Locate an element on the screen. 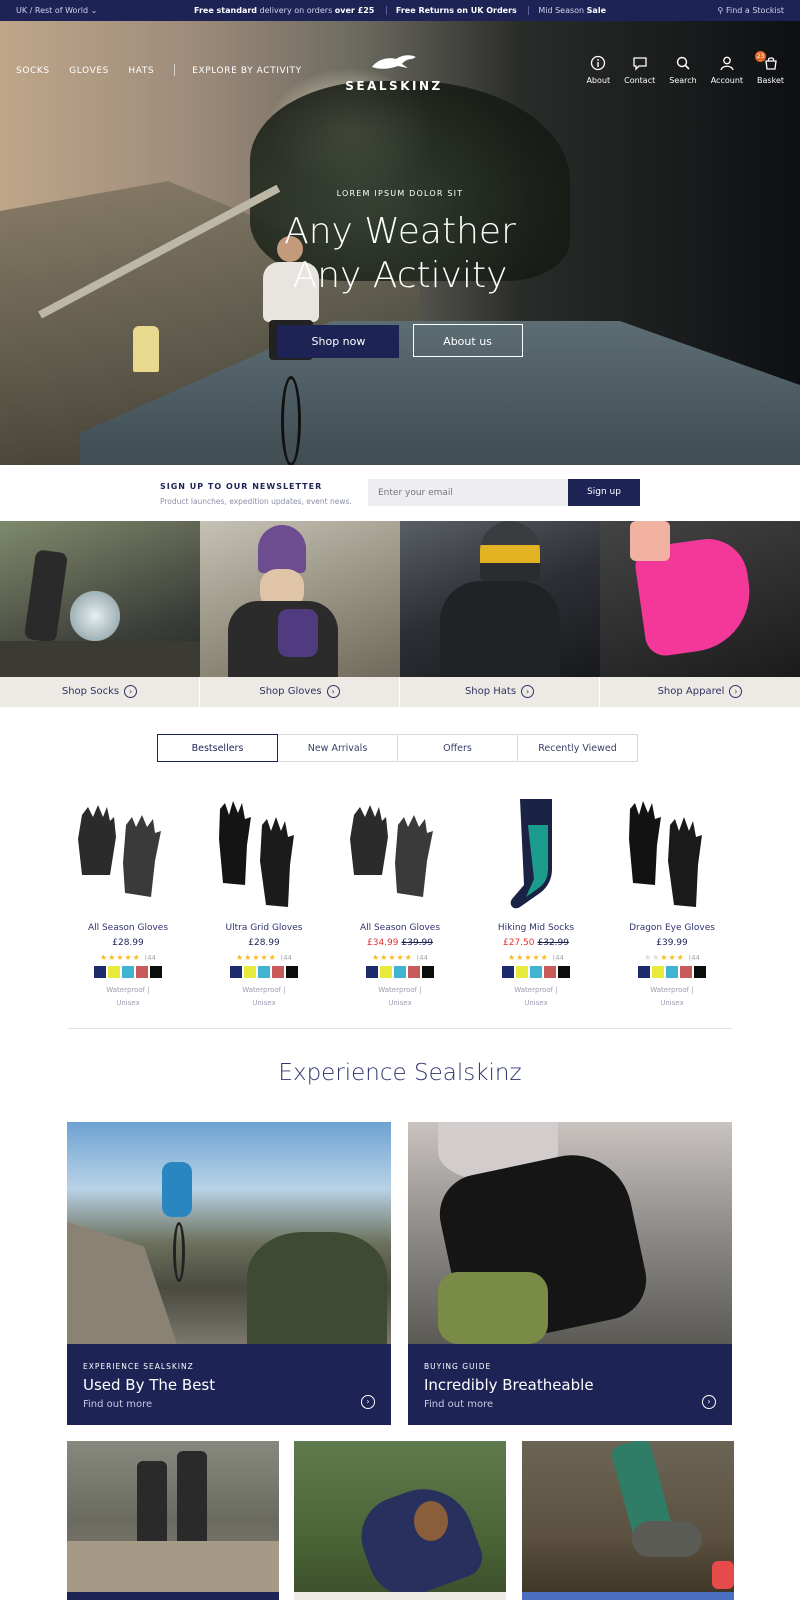  product-price: £28.99 is located at coordinates (264, 943).